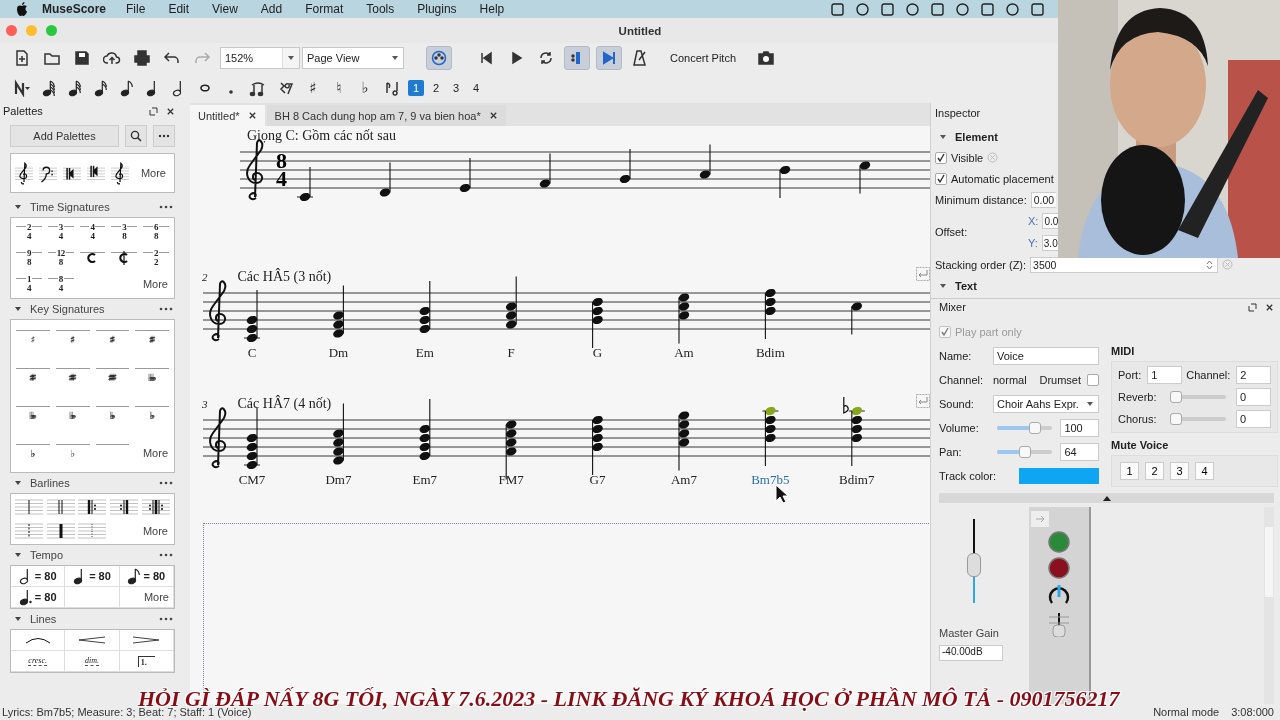 Image resolution: width=1280 pixels, height=720 pixels. I want to click on more-options-button, so click(164, 136).